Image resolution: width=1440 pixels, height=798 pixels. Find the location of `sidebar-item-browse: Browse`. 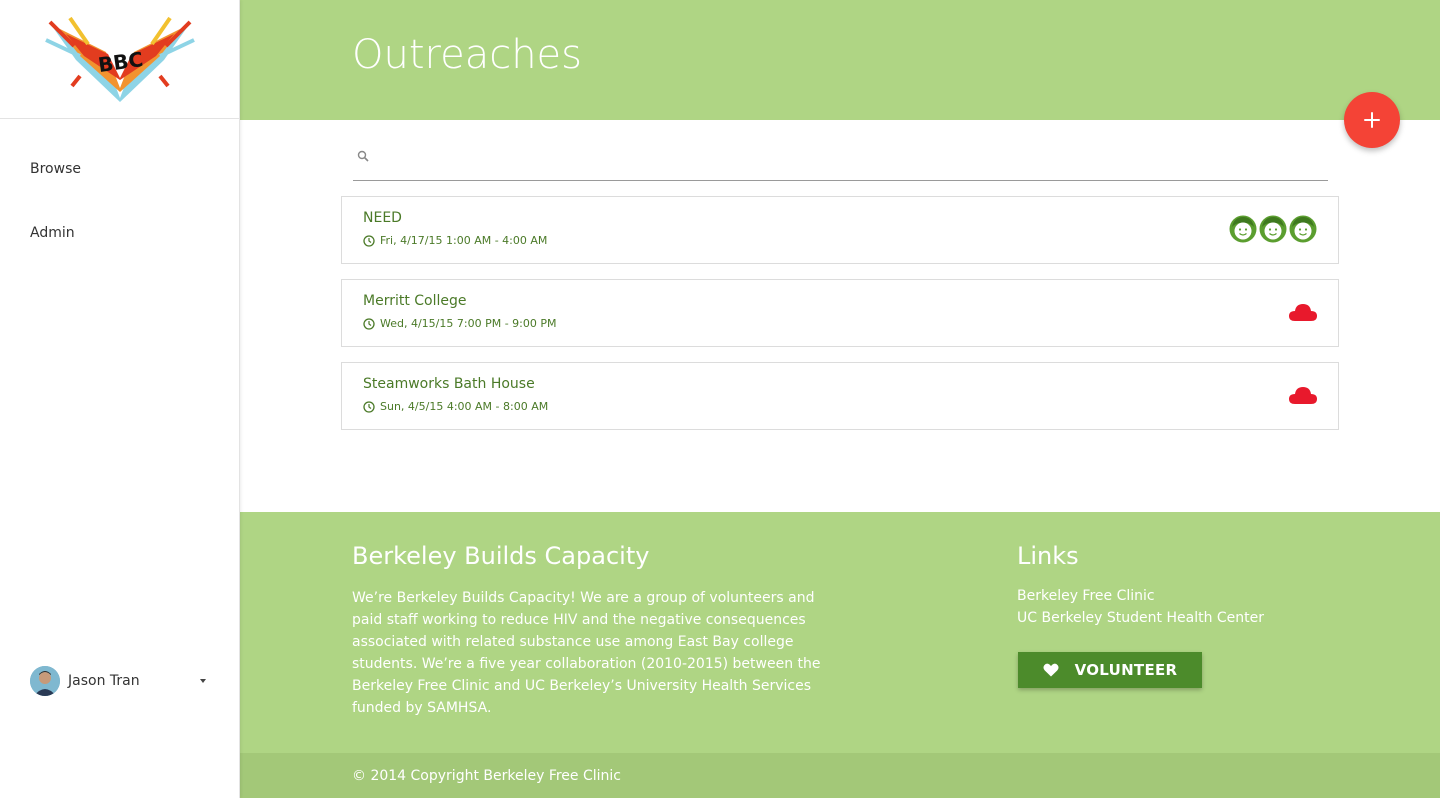

sidebar-item-browse: Browse is located at coordinates (119, 169).